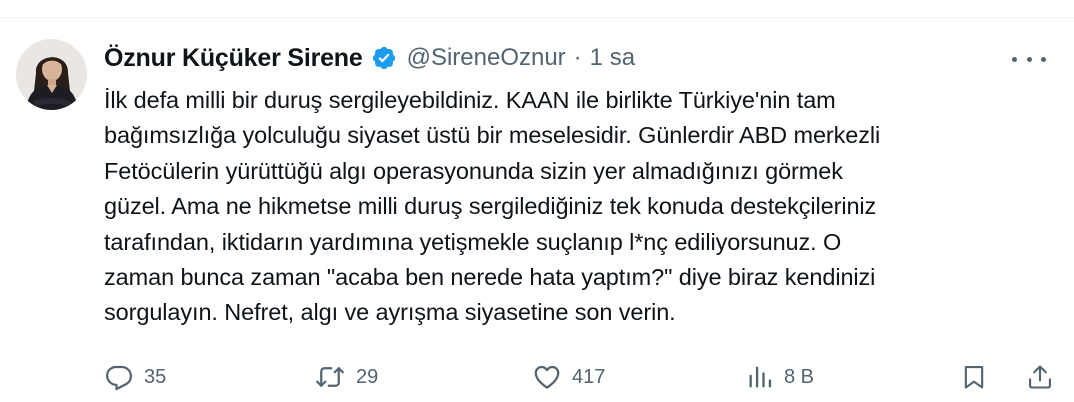 This screenshot has width=1074, height=402. I want to click on heart-icon, so click(547, 377).